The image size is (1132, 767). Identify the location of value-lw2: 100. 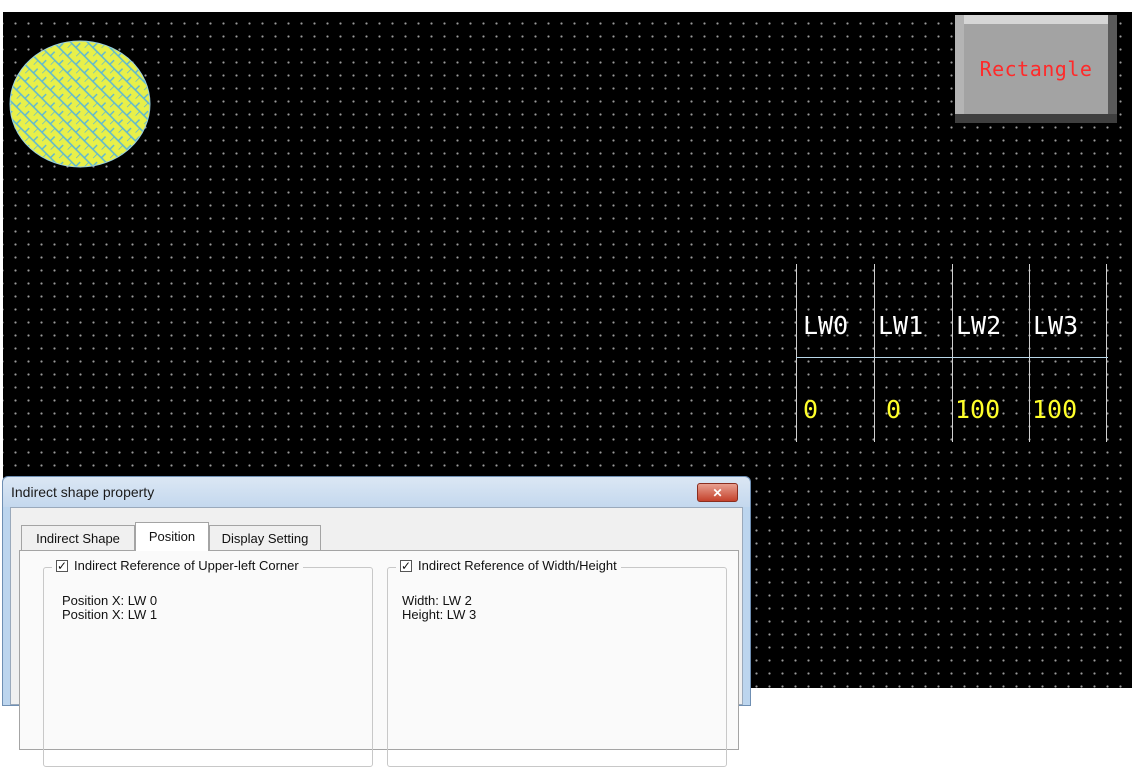
(978, 409).